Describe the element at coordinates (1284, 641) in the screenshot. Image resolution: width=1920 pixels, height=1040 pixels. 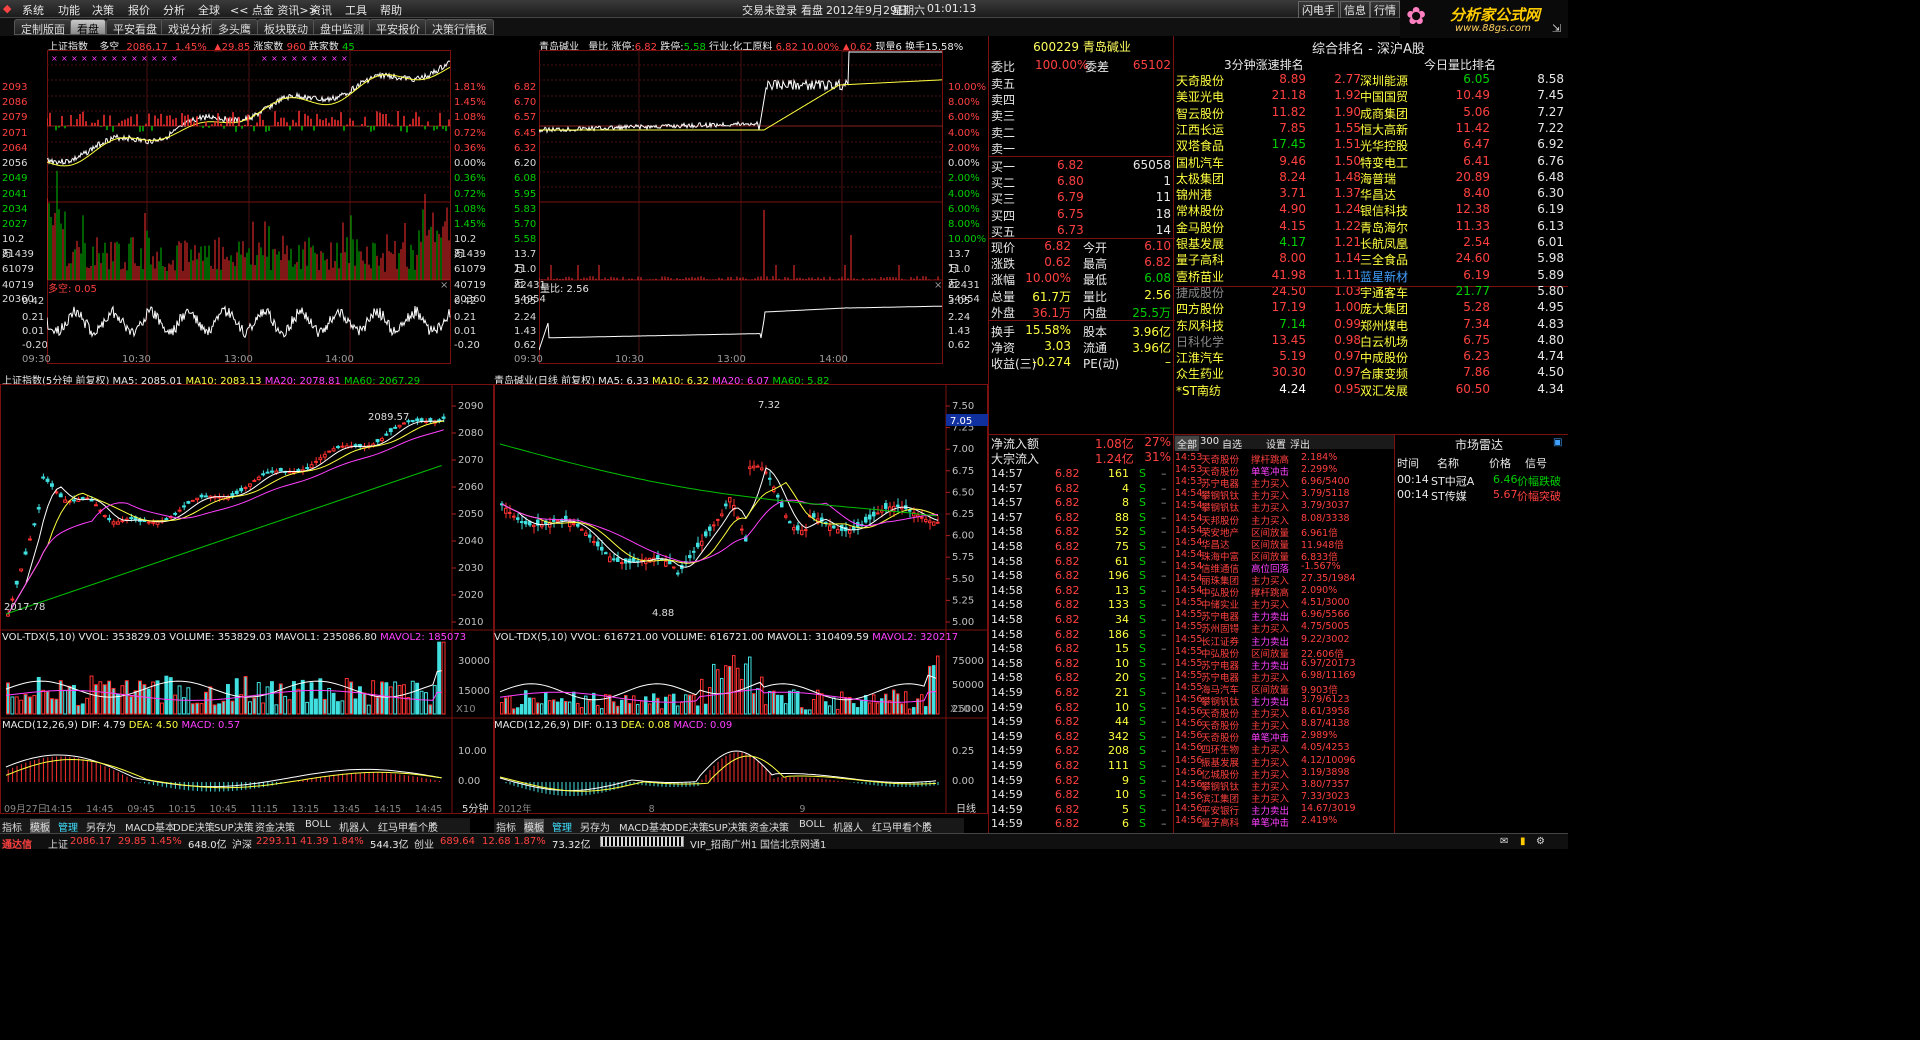
I see `alert-row: 14:55 长江证券 主力卖出 9.22/3002` at that location.